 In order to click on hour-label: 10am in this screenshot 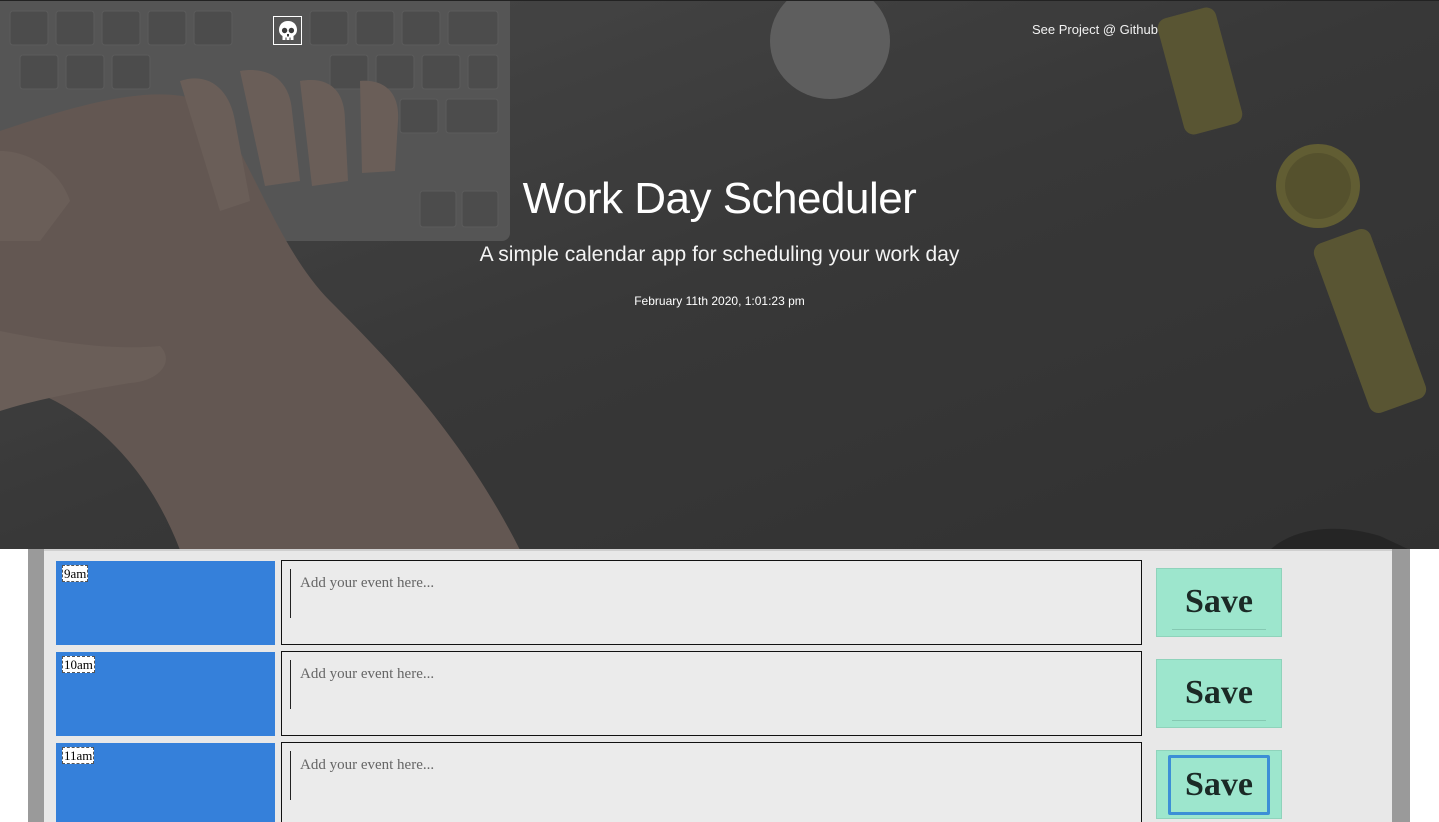, I will do `click(78, 664)`.